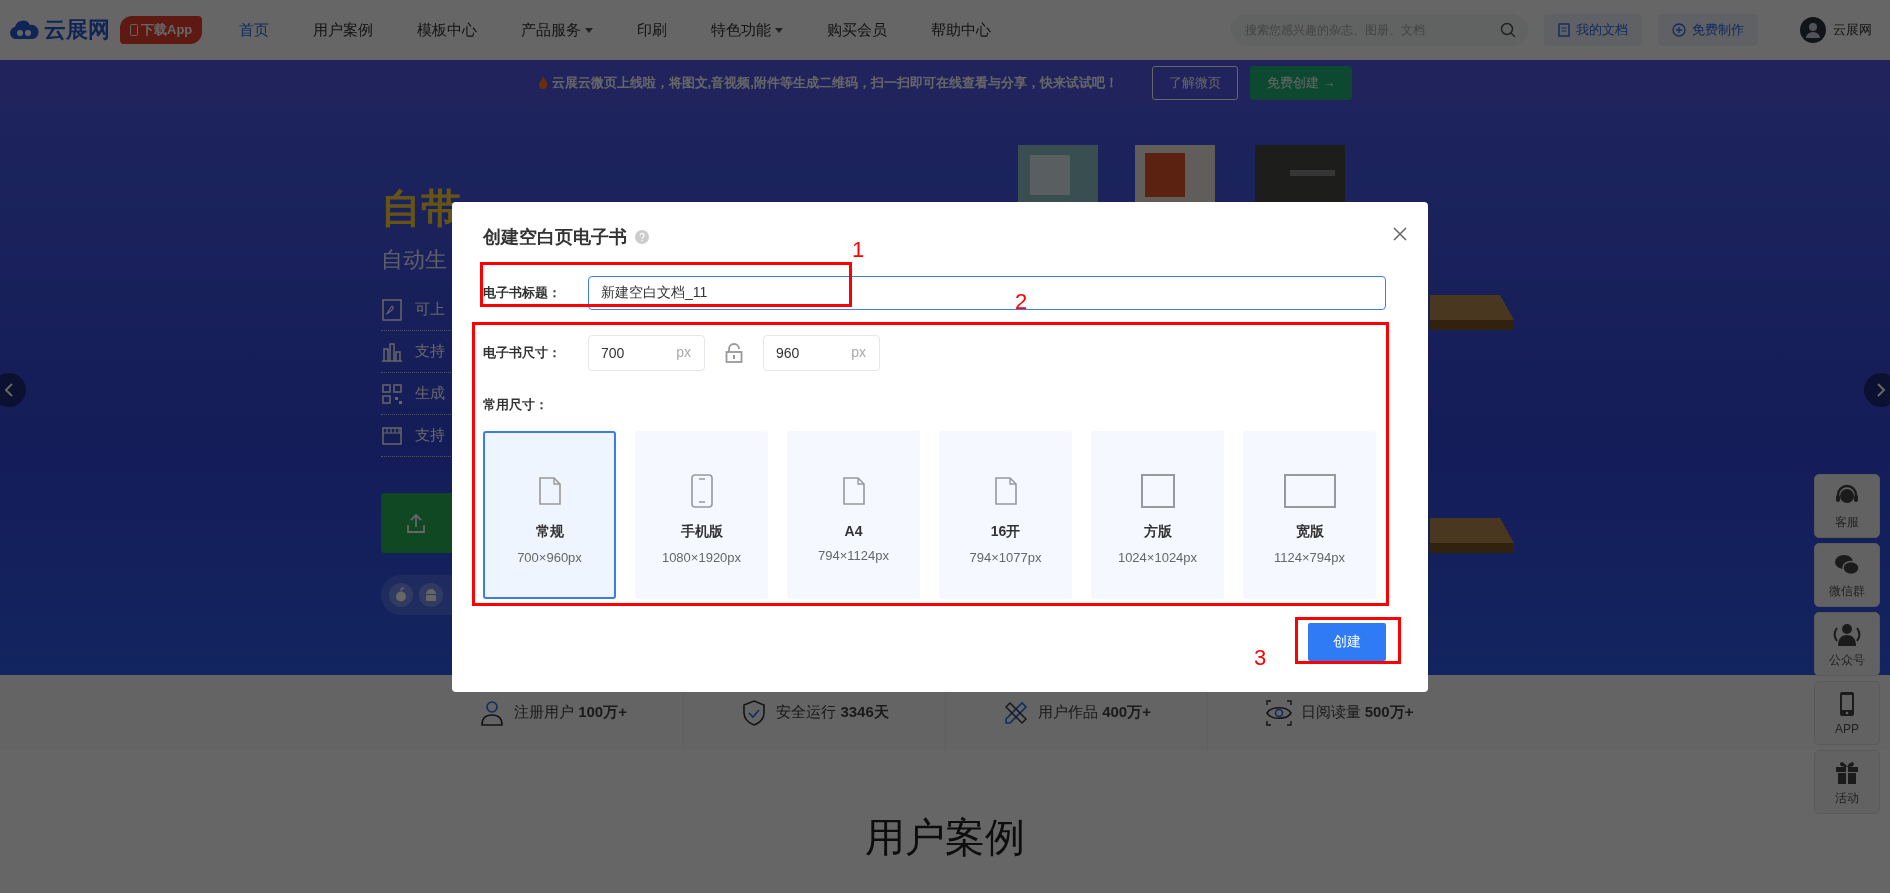  I want to click on sidebar-tile: 活动, so click(1847, 782).